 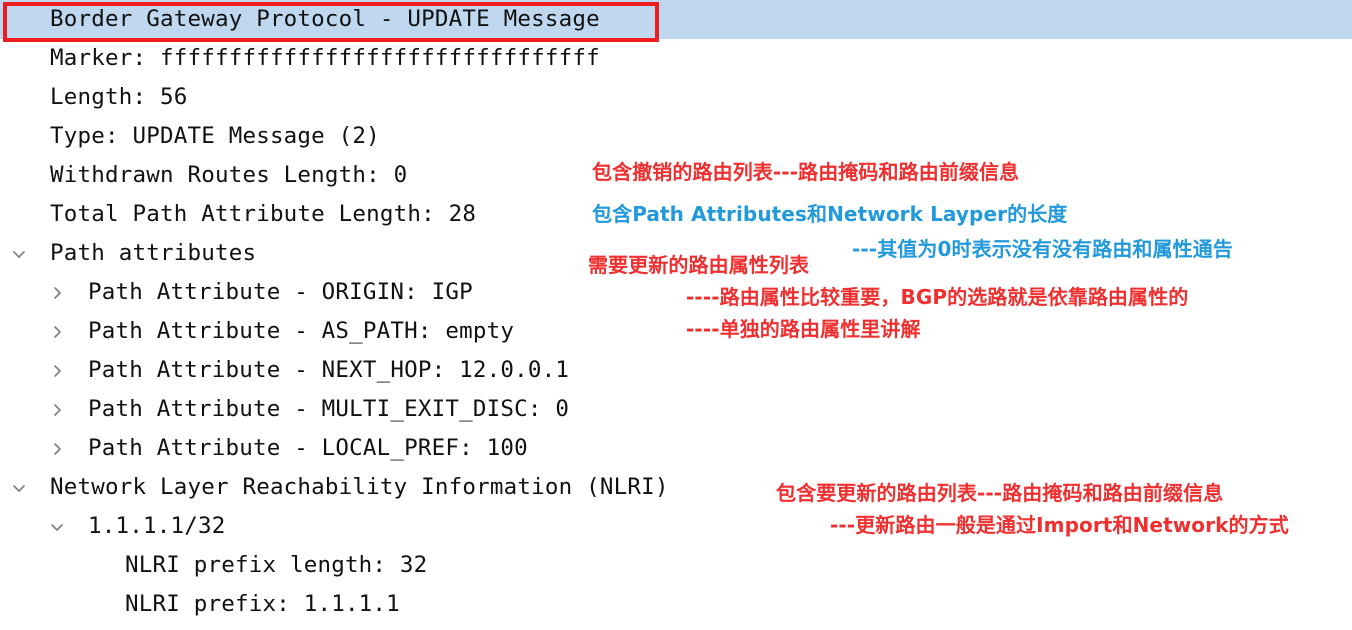 I want to click on tree-row: Type: UPDATE Message (2), so click(x=676, y=136).